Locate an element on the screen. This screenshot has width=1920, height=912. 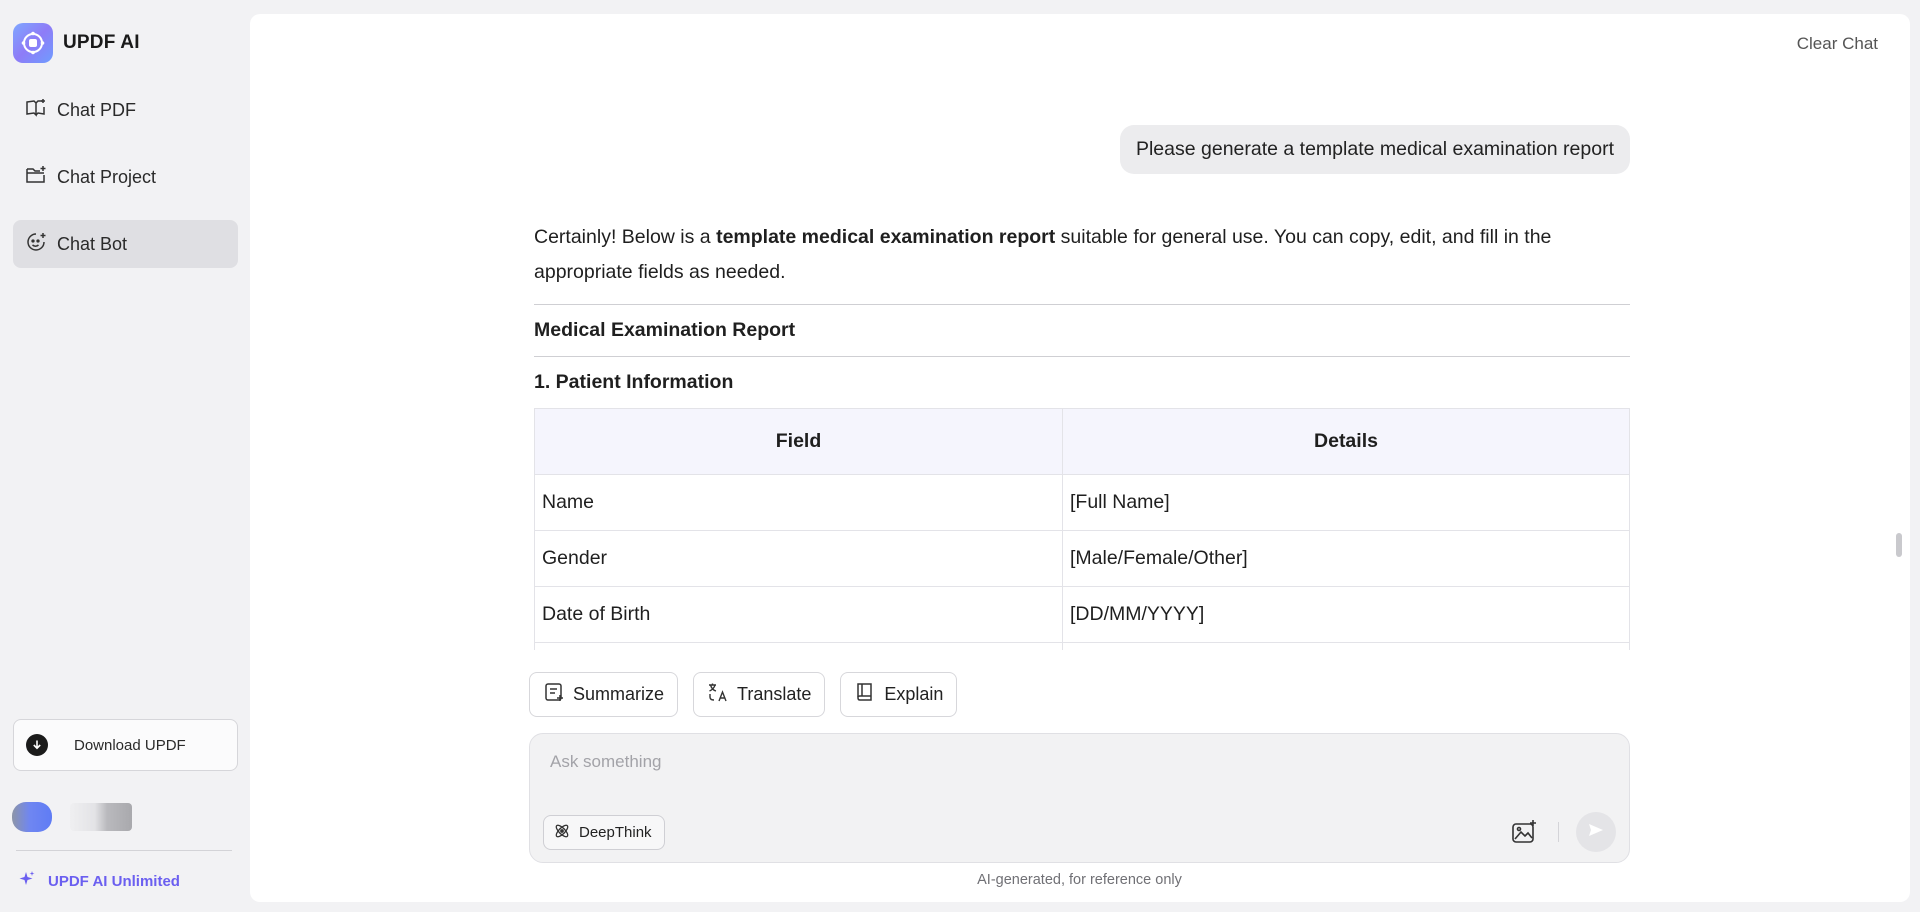
ai-disclaimer: AI-generated, for reference only is located at coordinates (1079, 880).